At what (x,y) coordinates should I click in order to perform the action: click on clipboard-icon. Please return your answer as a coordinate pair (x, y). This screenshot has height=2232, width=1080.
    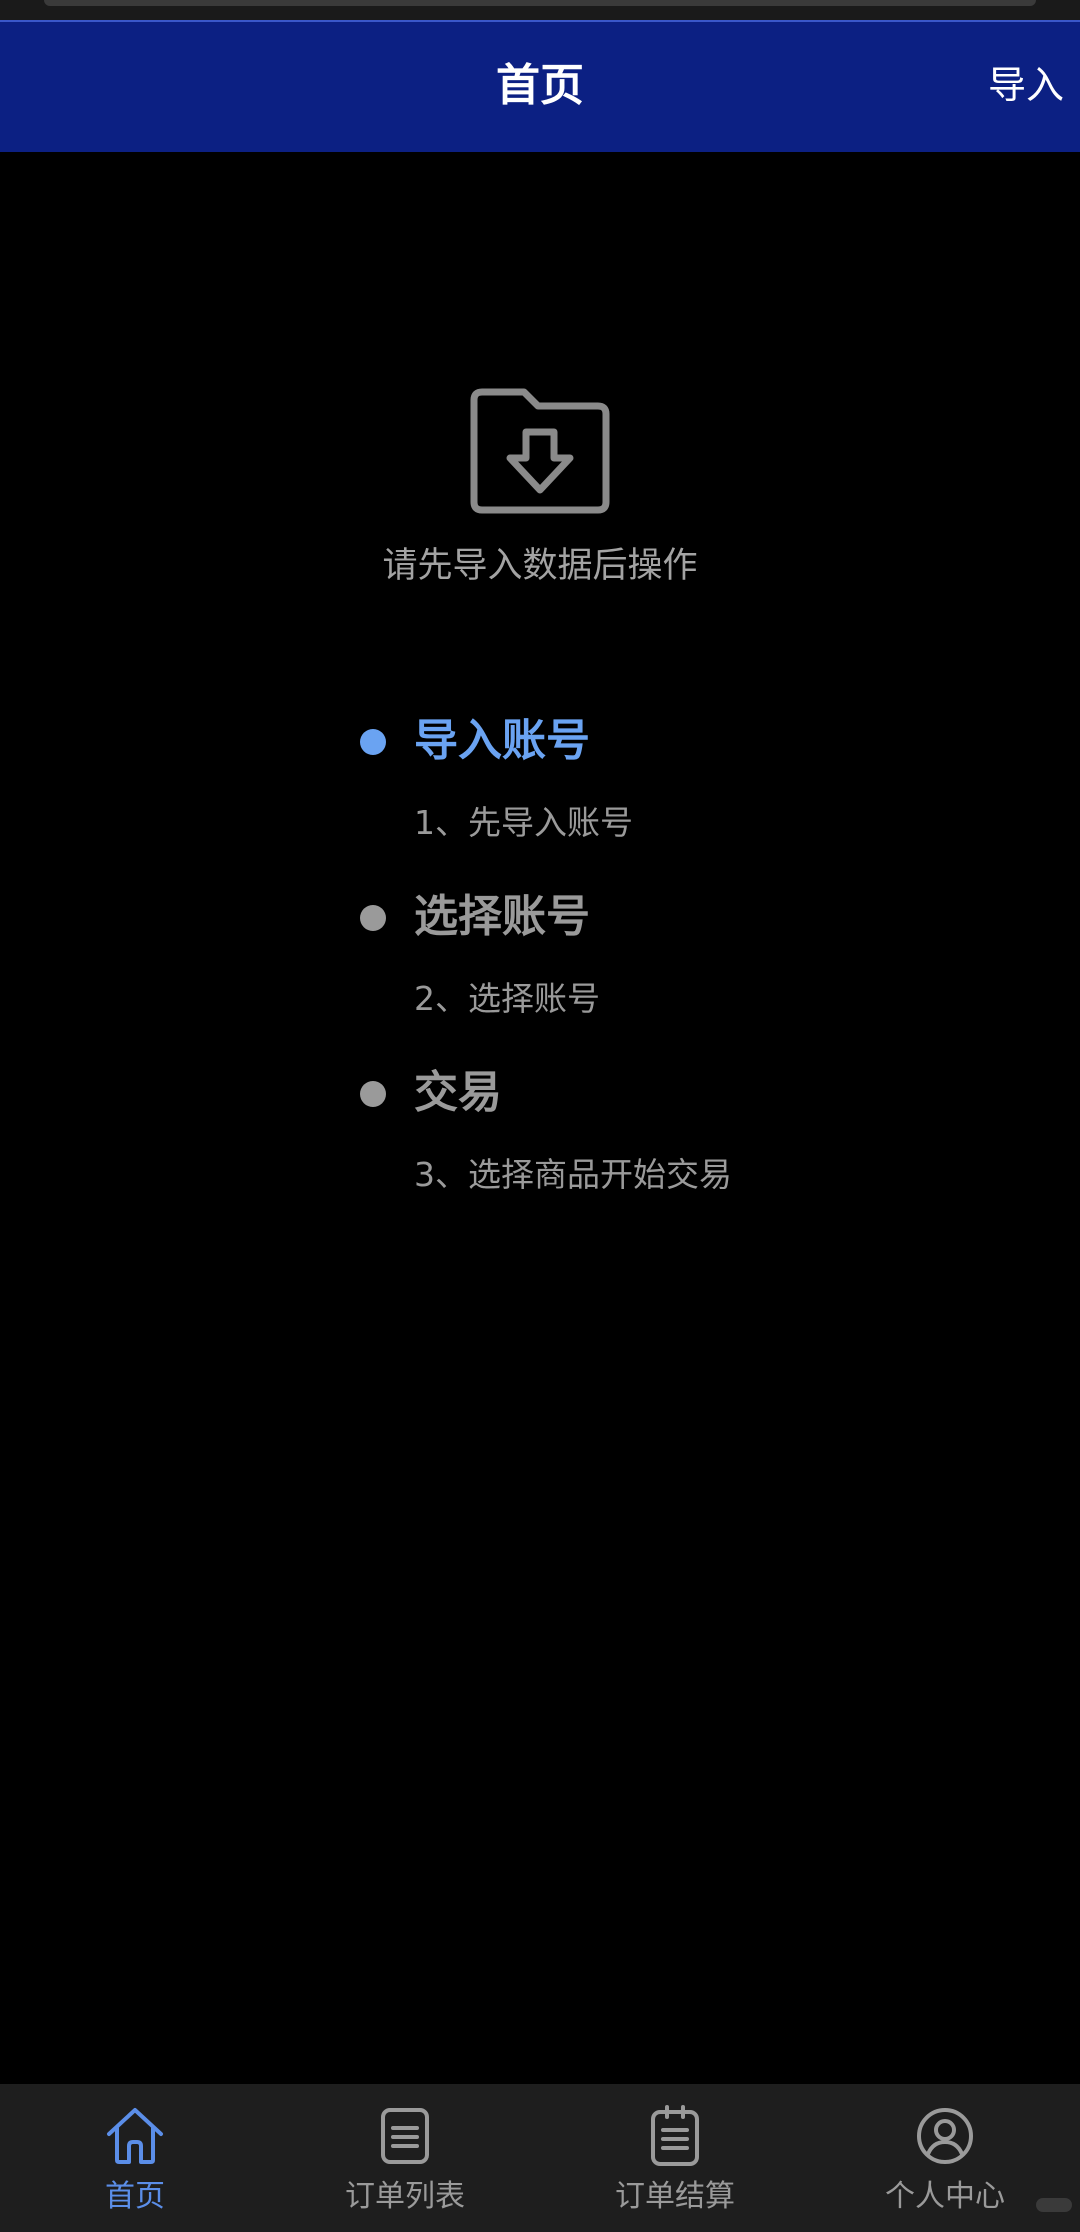
    Looking at the image, I should click on (675, 2135).